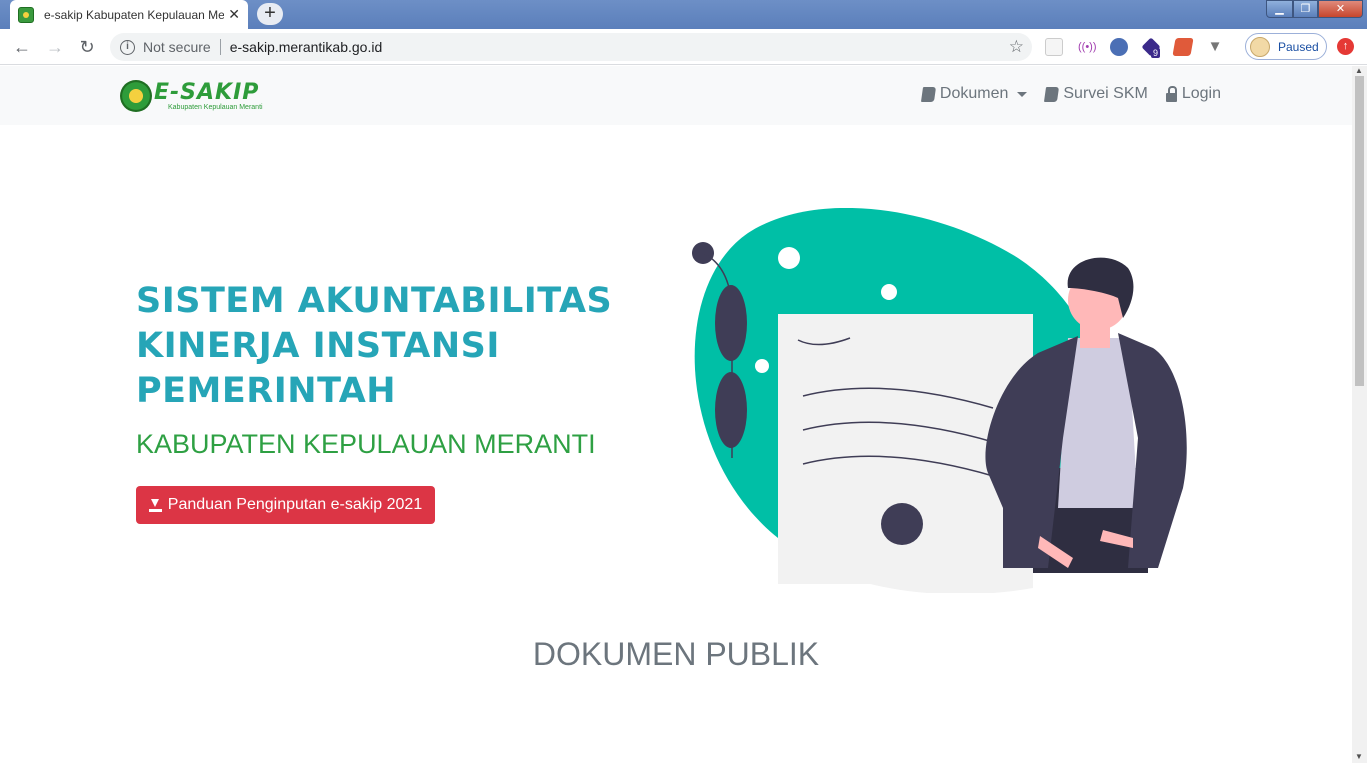  I want to click on site-favicon-icon, so click(26, 14).